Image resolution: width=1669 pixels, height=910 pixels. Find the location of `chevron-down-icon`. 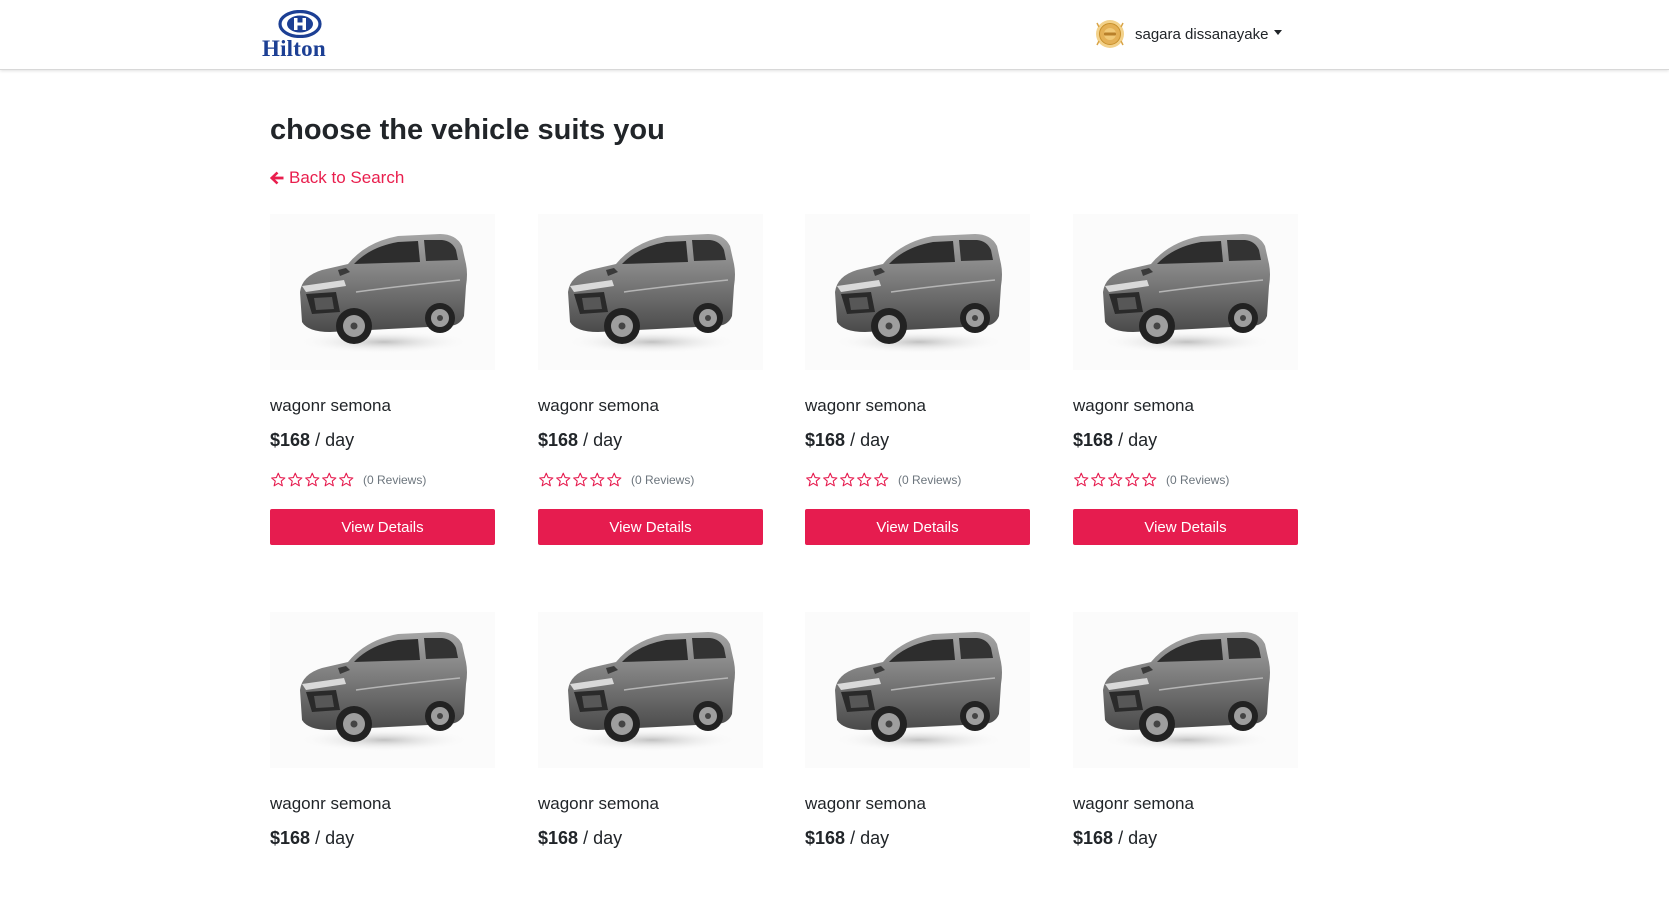

chevron-down-icon is located at coordinates (1278, 32).